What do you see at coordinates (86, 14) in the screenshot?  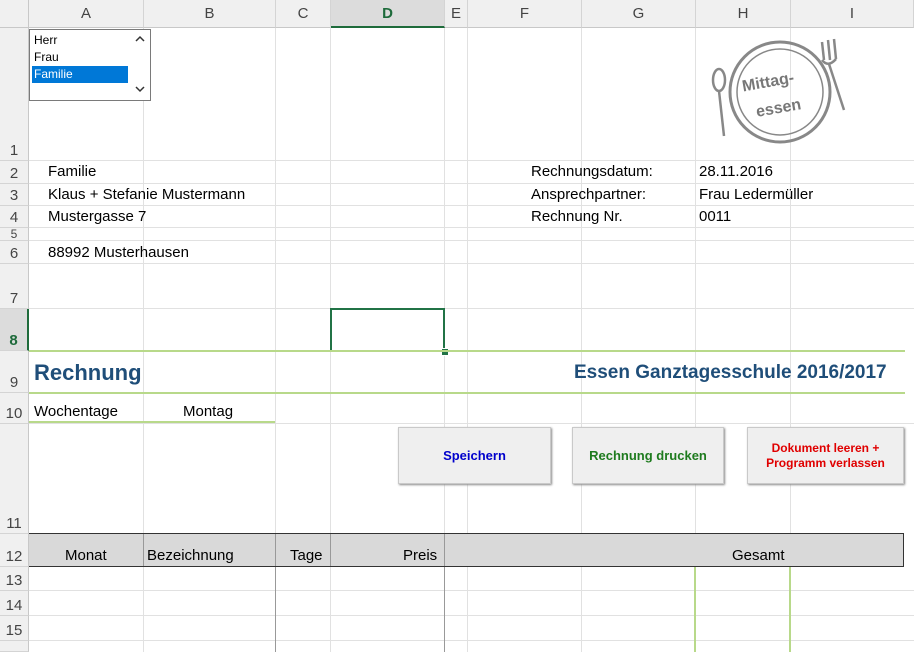 I see `column-header-a: A` at bounding box center [86, 14].